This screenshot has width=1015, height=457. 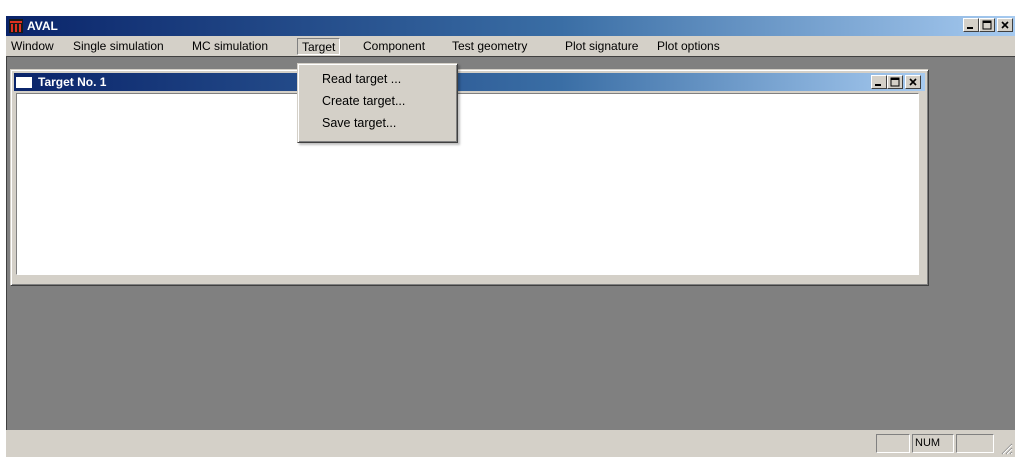 What do you see at coordinates (394, 47) in the screenshot?
I see `menu-component: Component` at bounding box center [394, 47].